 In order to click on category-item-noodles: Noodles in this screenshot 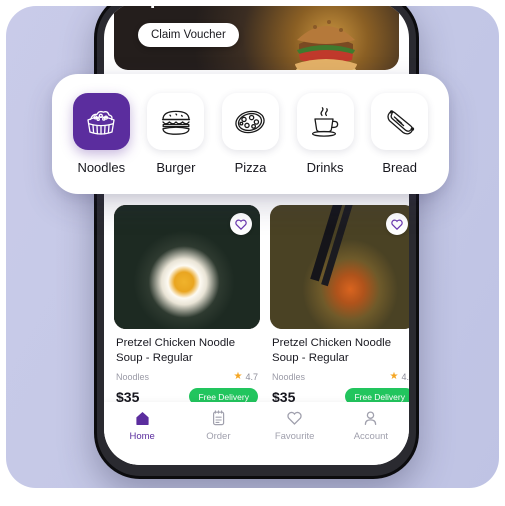, I will do `click(101, 134)`.